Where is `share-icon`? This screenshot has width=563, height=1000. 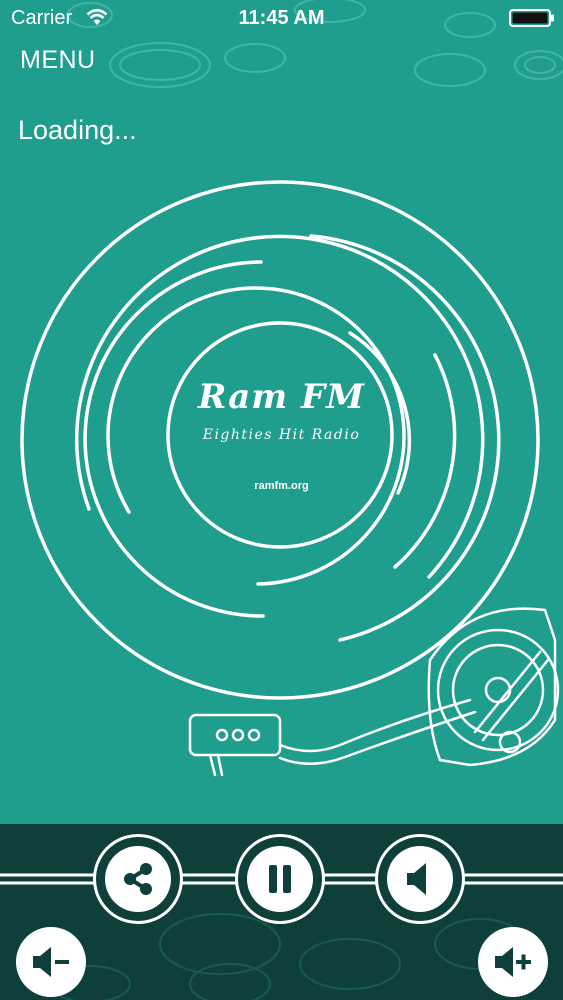
share-icon is located at coordinates (138, 879).